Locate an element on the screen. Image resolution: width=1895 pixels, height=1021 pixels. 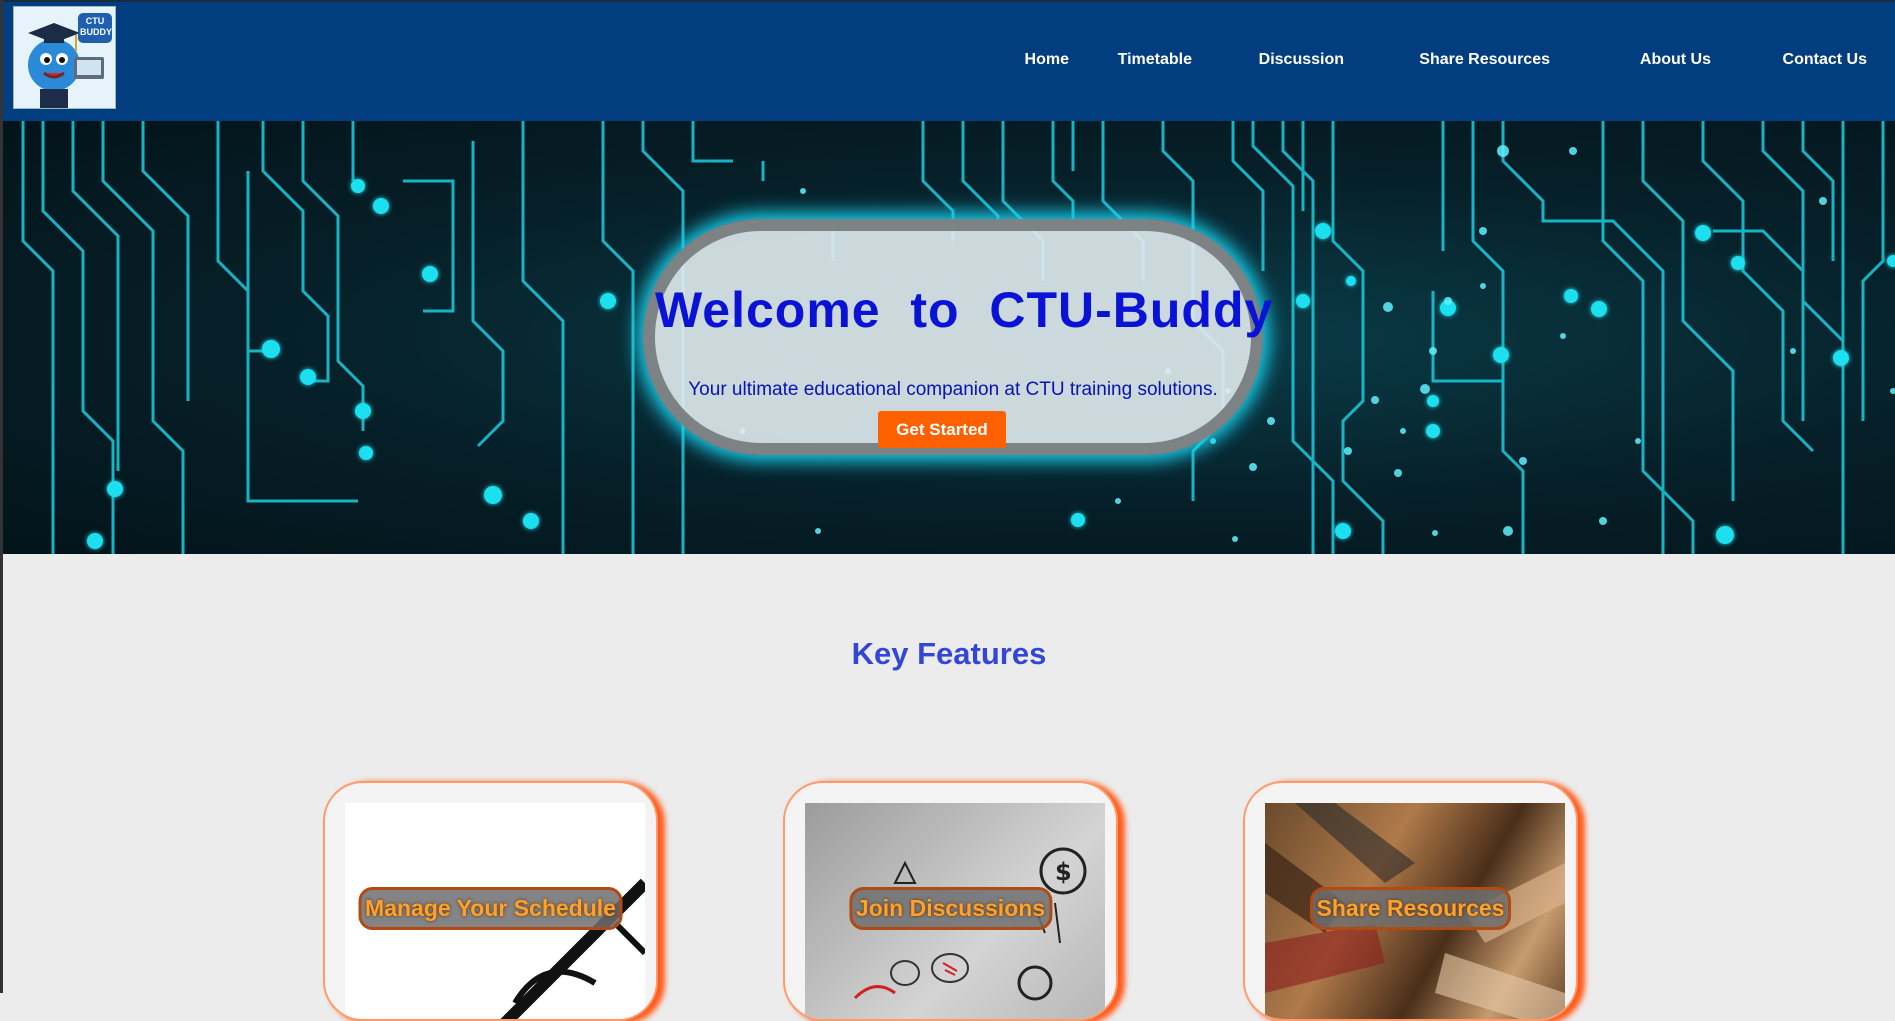
nav-timetable: Timetable is located at coordinates (1155, 60).